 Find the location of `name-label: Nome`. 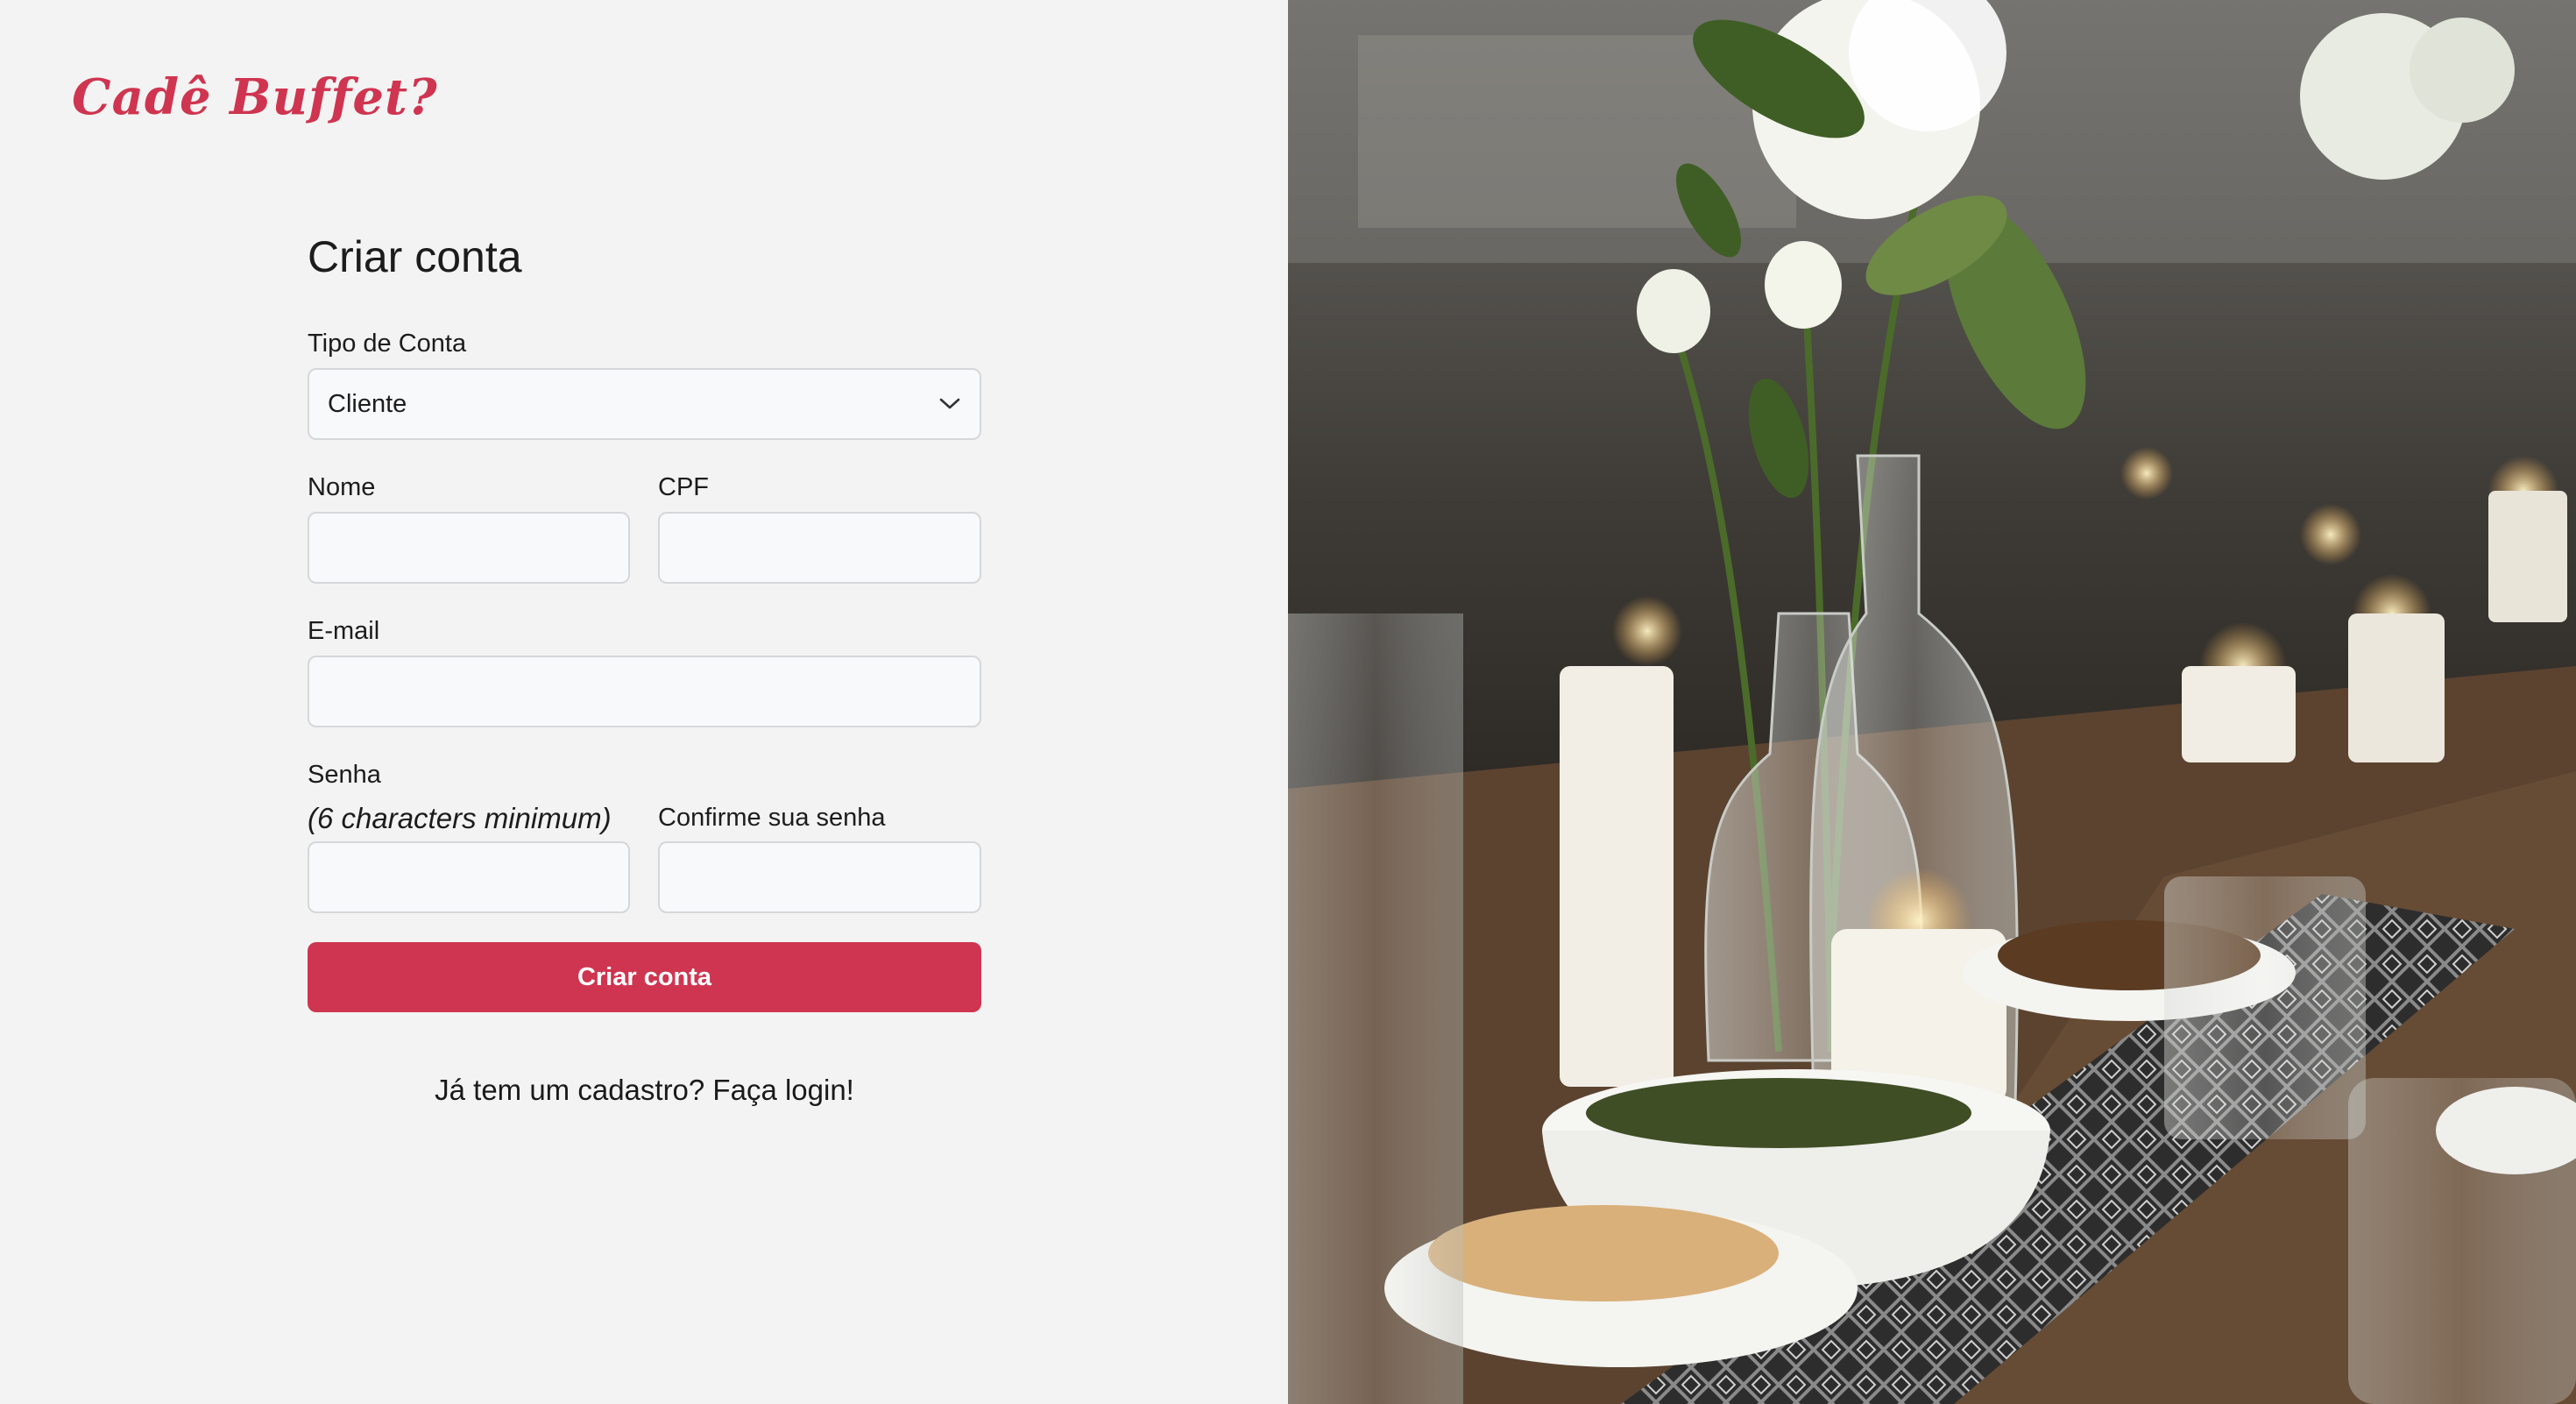

name-label: Nome is located at coordinates (342, 487).